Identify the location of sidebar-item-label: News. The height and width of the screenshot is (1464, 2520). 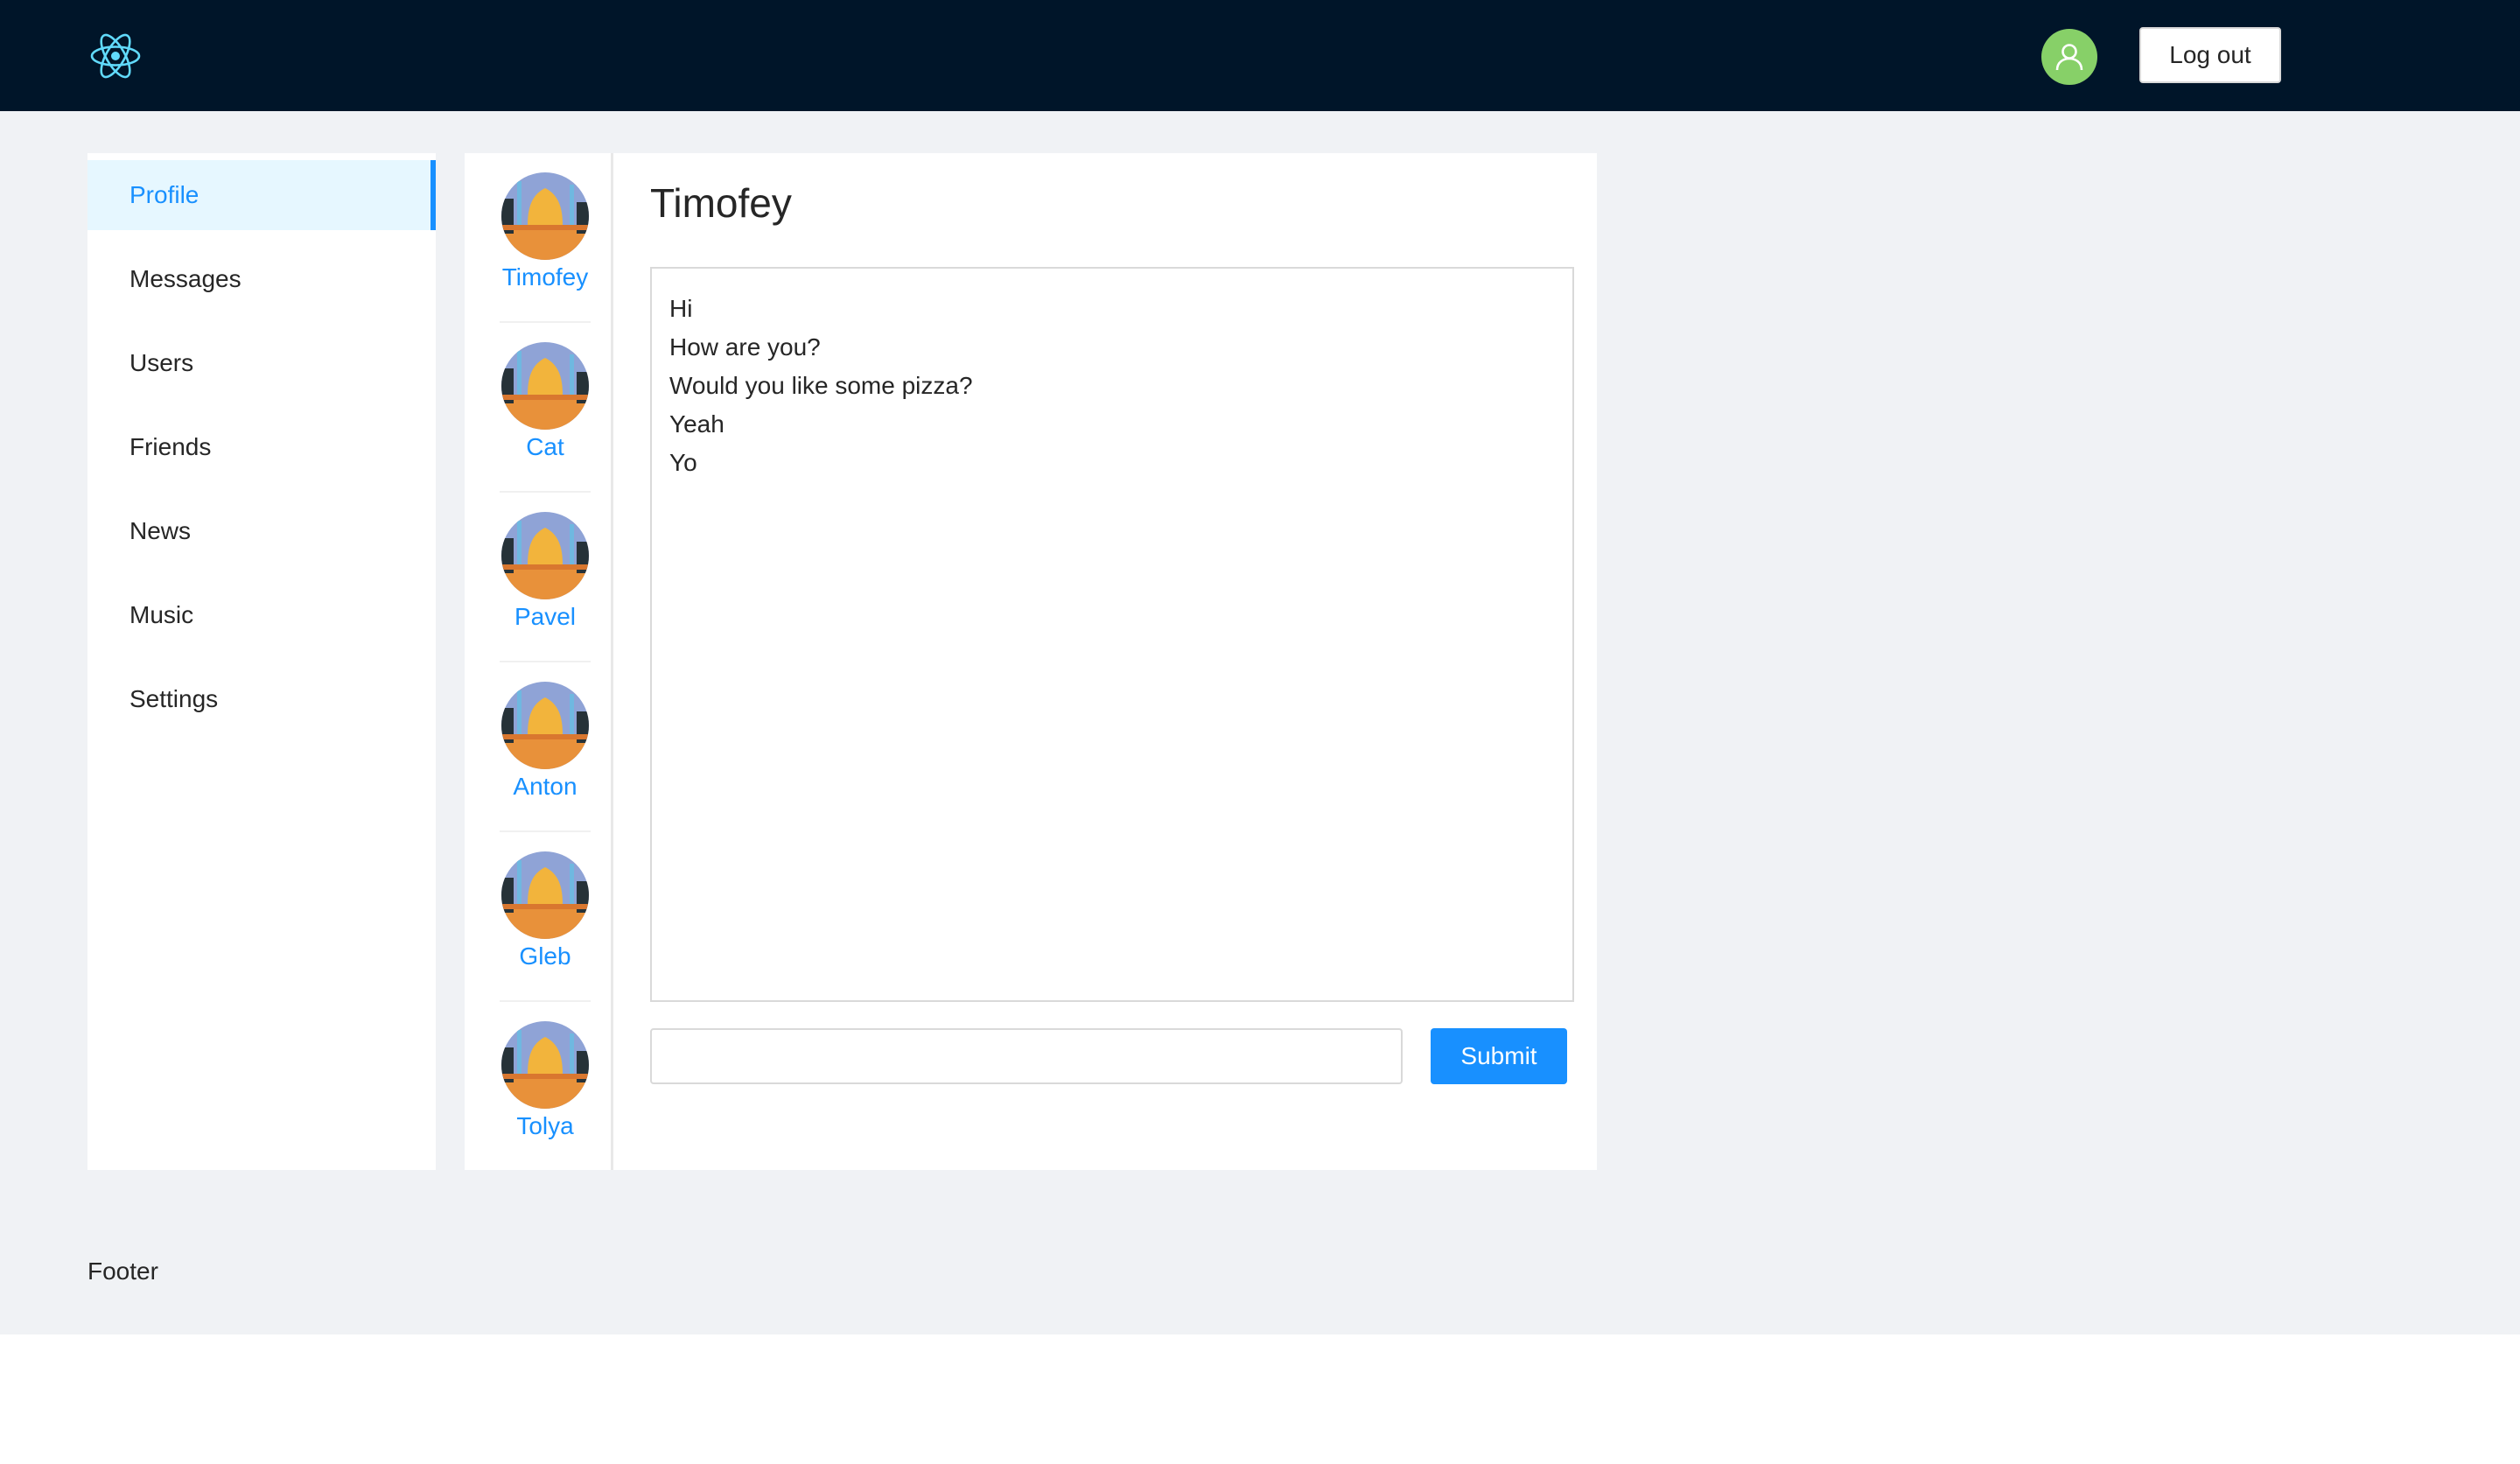
(161, 530).